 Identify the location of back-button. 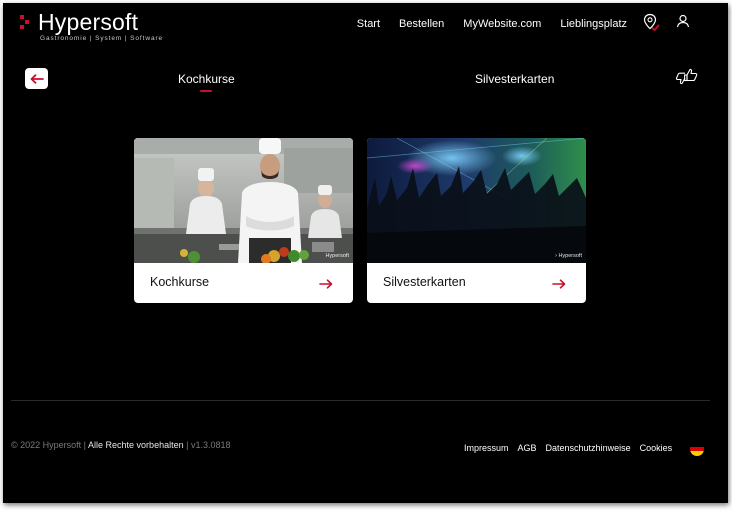
(36, 78).